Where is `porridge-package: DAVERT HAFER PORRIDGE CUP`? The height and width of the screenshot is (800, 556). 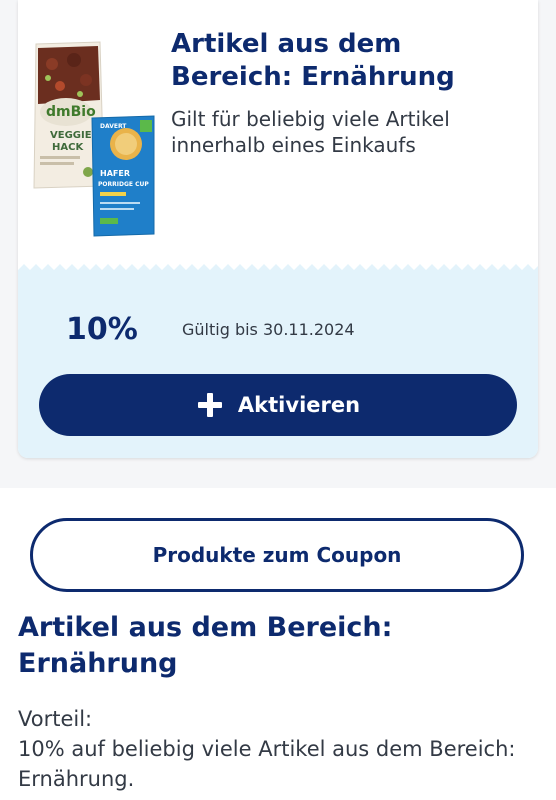
porridge-package: DAVERT HAFER PORRIDGE CUP is located at coordinates (123, 176).